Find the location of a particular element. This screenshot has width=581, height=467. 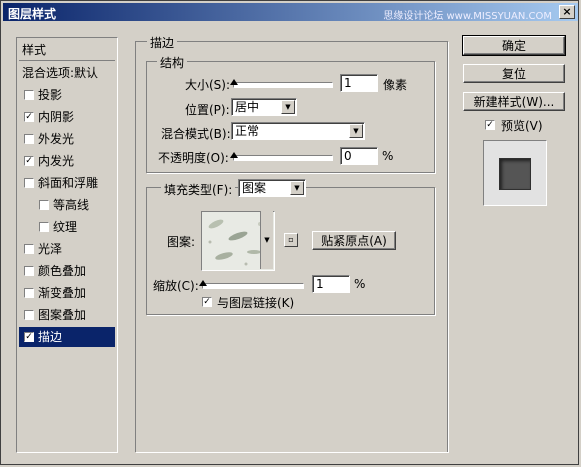

blend-mode-select: 正常 ▼ is located at coordinates (298, 131).